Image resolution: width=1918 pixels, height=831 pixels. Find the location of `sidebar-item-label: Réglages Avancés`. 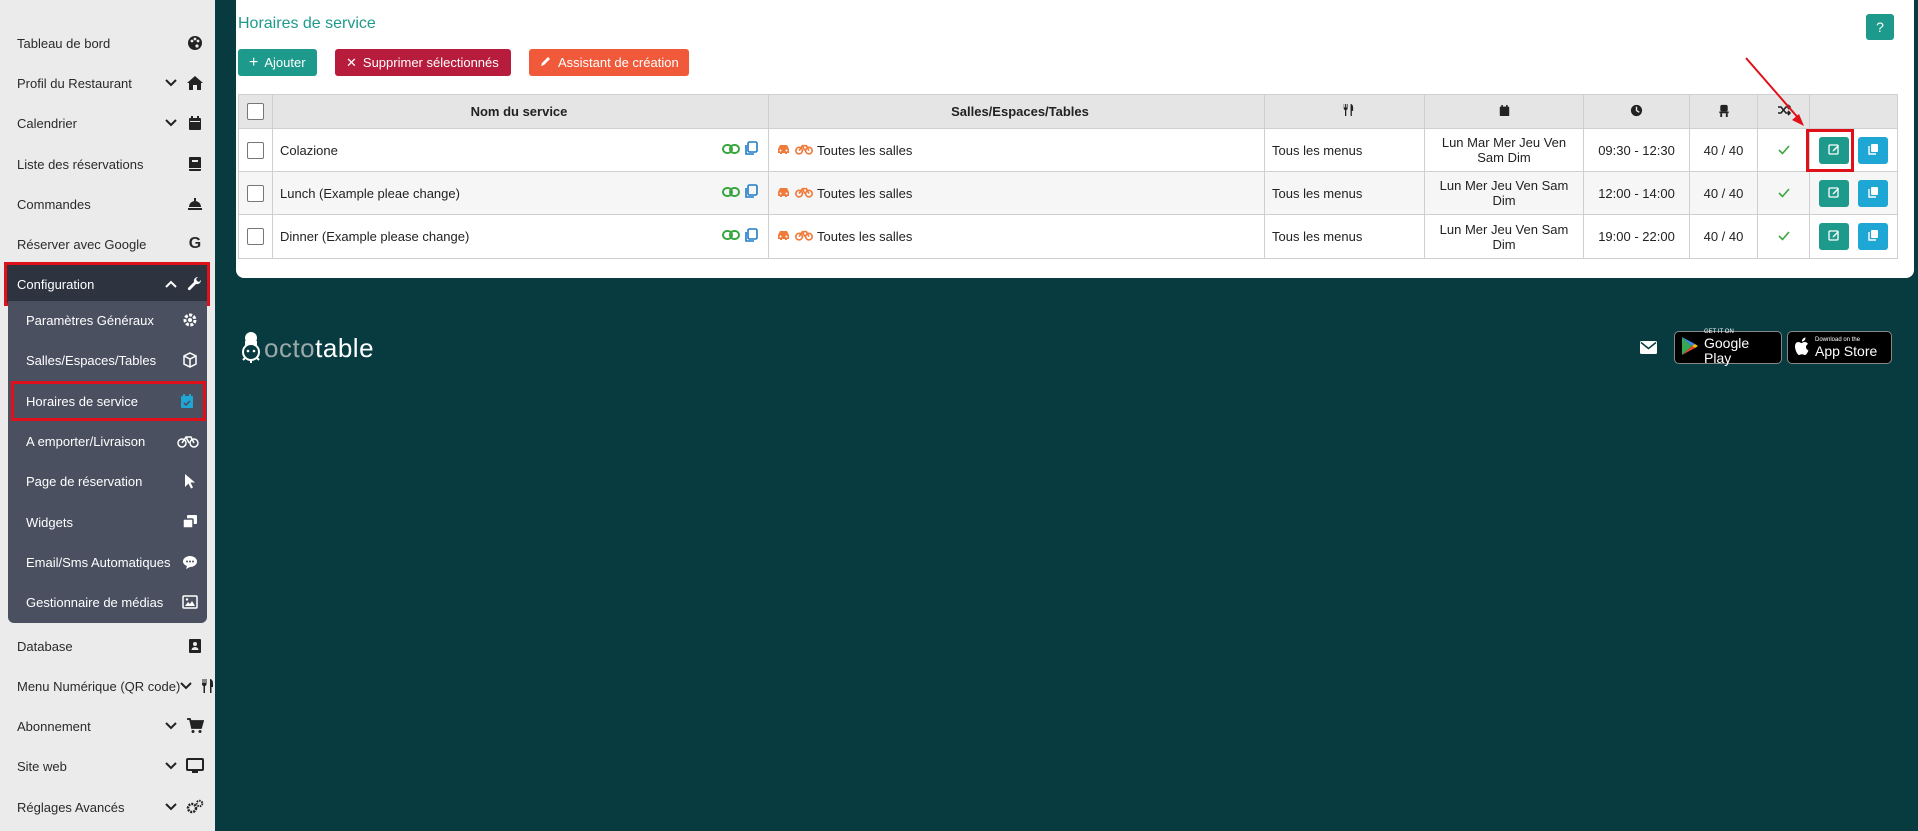

sidebar-item-label: Réglages Avancés is located at coordinates (71, 807).